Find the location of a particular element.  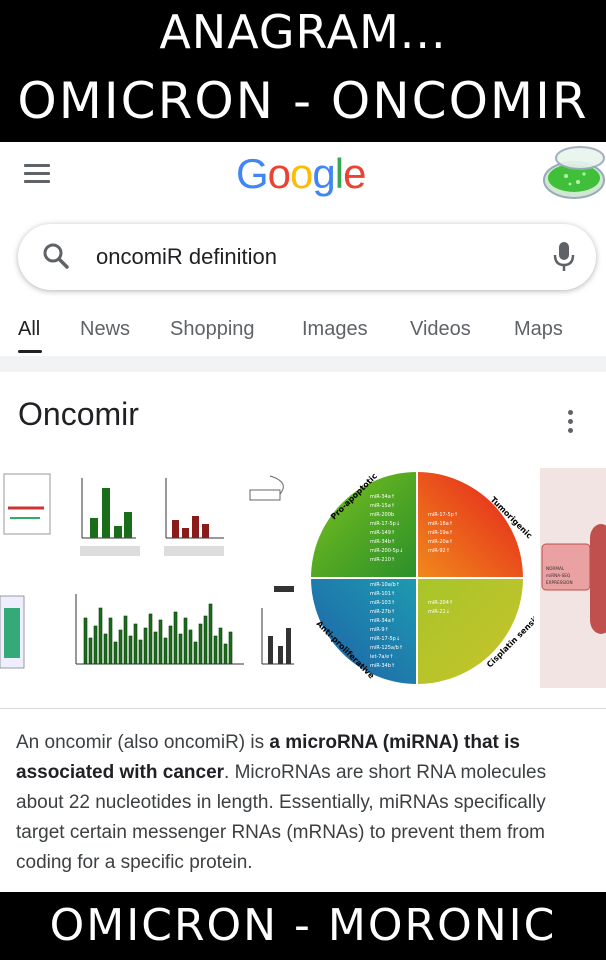

more-vert-icon is located at coordinates (572, 422).